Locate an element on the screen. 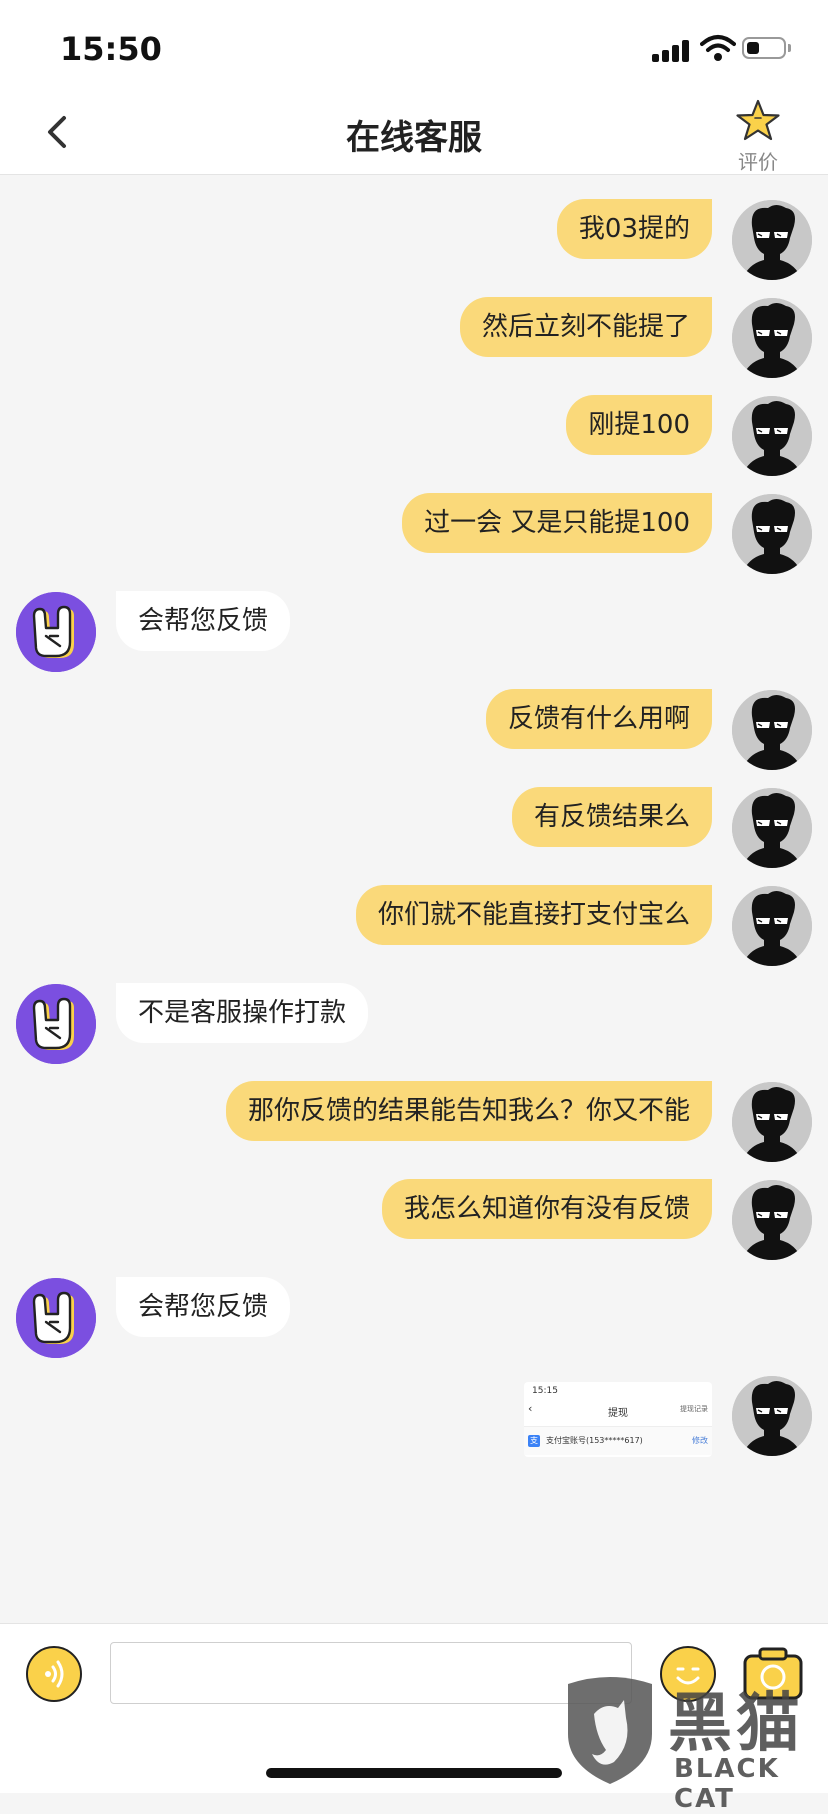 This screenshot has height=1814, width=828. user-message-bubble: 我03提的 is located at coordinates (634, 229).